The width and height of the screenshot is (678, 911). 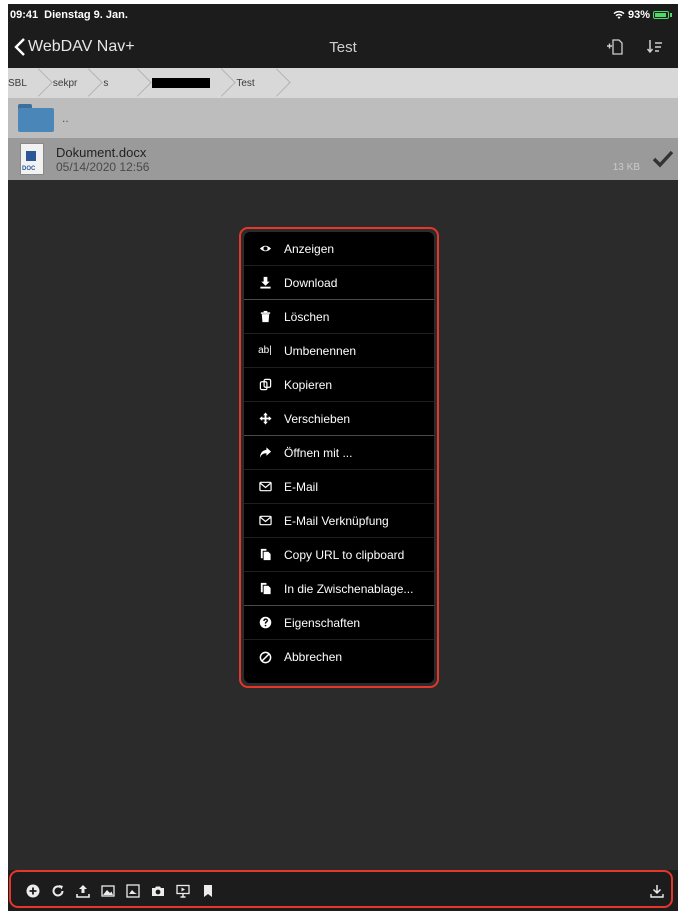 What do you see at coordinates (265, 657) in the screenshot?
I see `cancel-icon` at bounding box center [265, 657].